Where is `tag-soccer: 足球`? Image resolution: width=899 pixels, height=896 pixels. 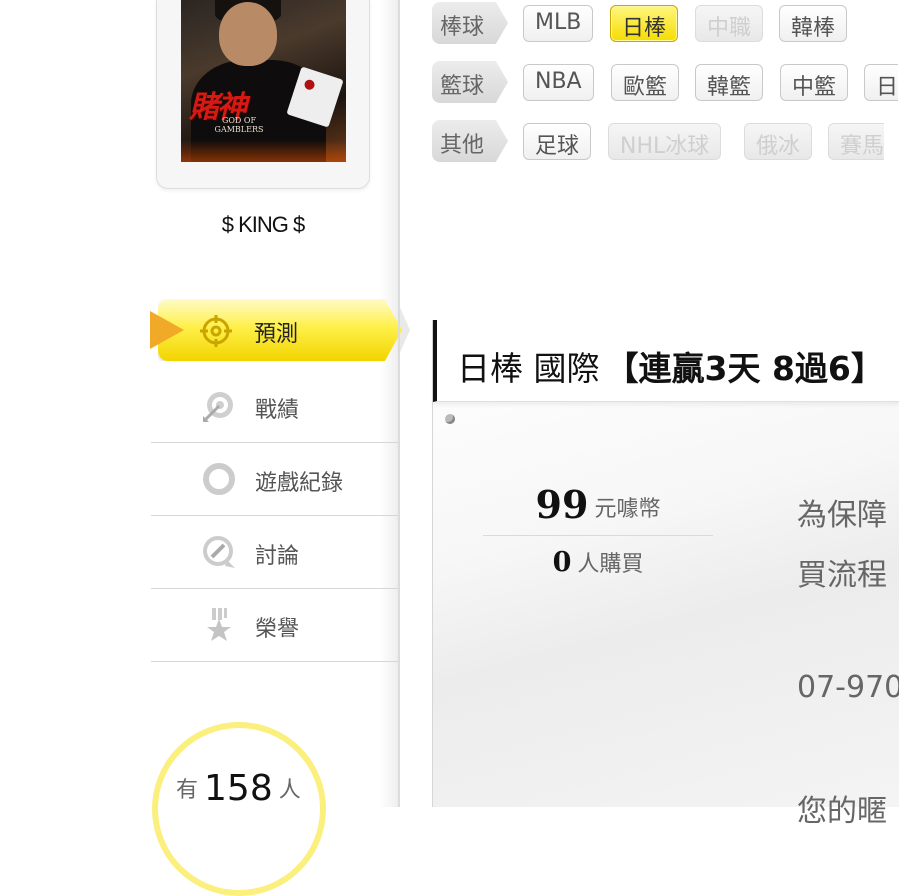 tag-soccer: 足球 is located at coordinates (557, 141).